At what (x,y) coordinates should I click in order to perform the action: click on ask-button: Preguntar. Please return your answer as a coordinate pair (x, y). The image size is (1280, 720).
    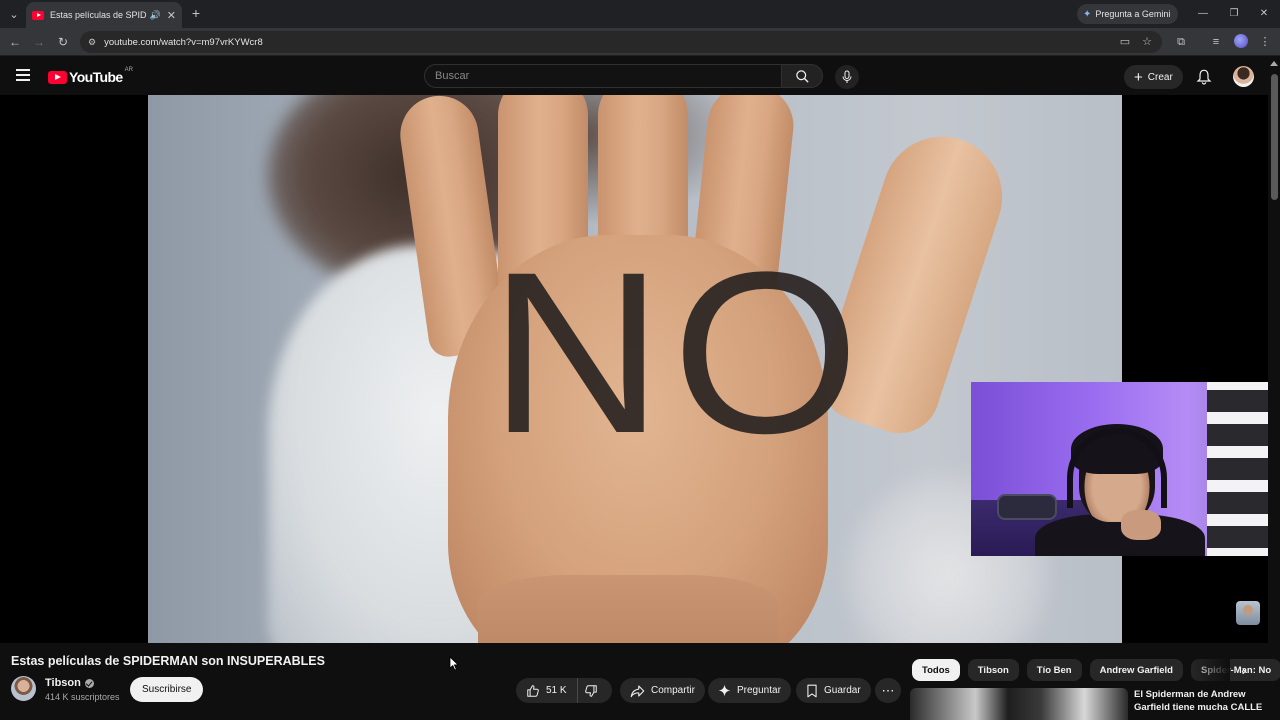
    Looking at the image, I should click on (749, 690).